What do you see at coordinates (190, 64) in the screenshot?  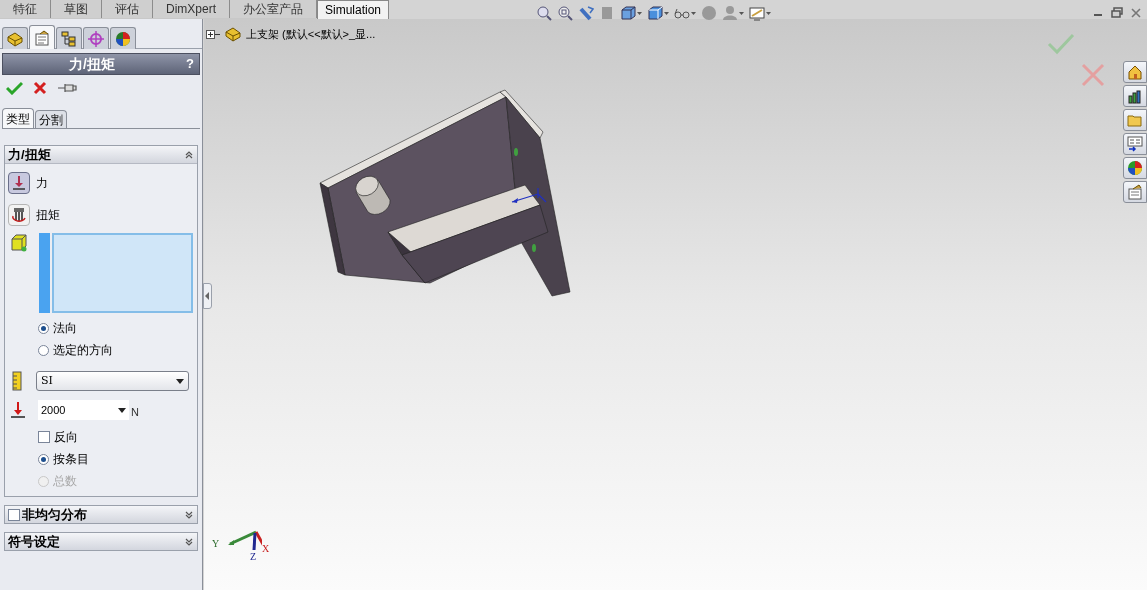 I see `help-button: ?` at bounding box center [190, 64].